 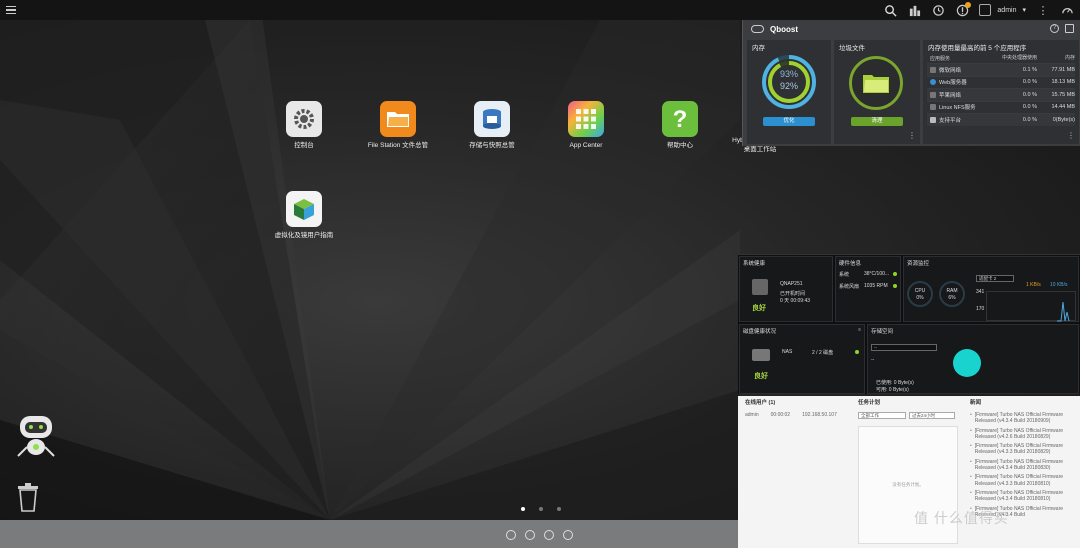 I want to click on task-filter-select: 全部工作, so click(x=882, y=415).